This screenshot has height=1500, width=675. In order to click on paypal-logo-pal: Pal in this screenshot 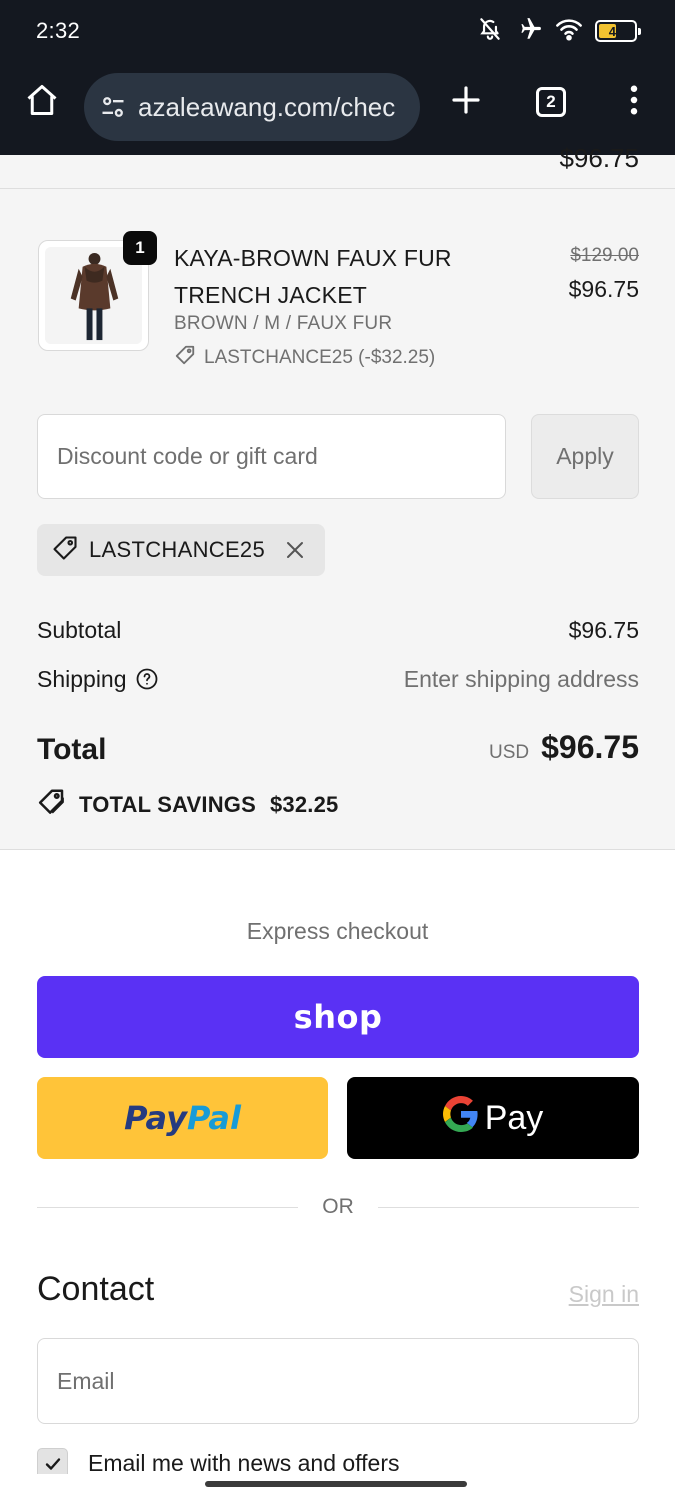, I will do `click(213, 1118)`.